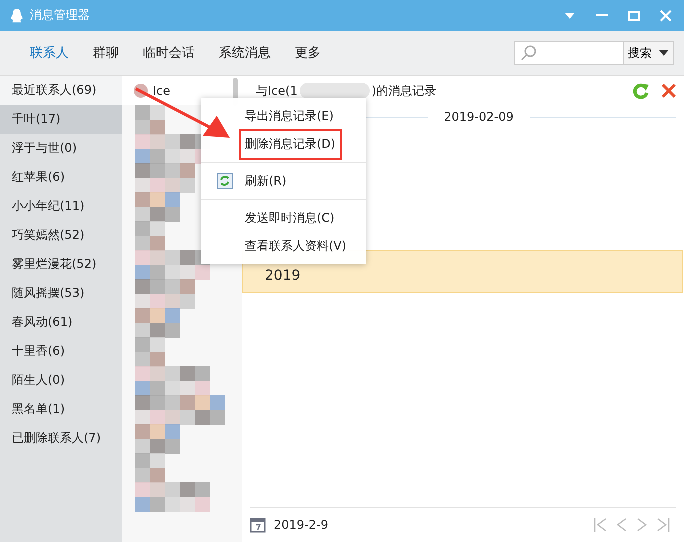 This screenshot has height=542, width=684. Describe the element at coordinates (290, 218) in the screenshot. I see `menu-item: 发送即时消息(C)` at that location.